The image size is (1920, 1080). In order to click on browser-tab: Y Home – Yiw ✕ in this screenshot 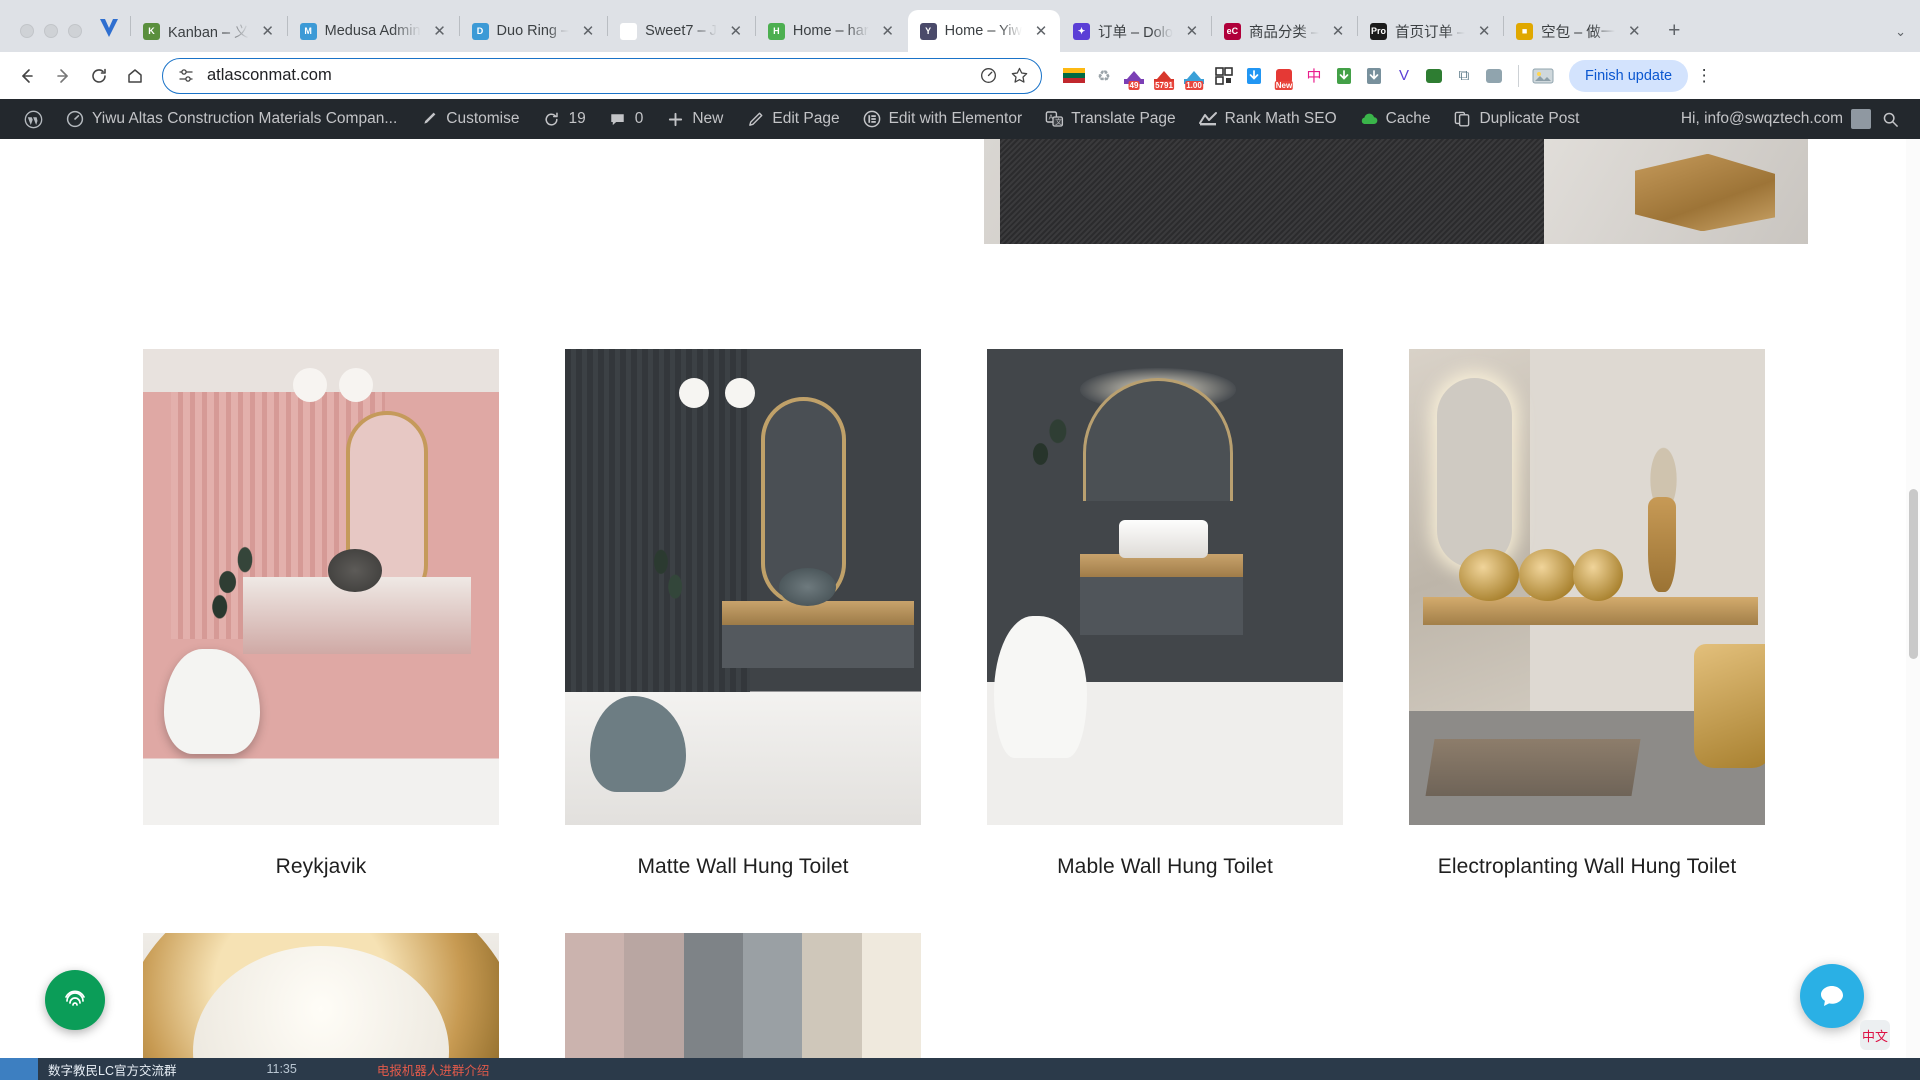, I will do `click(983, 31)`.